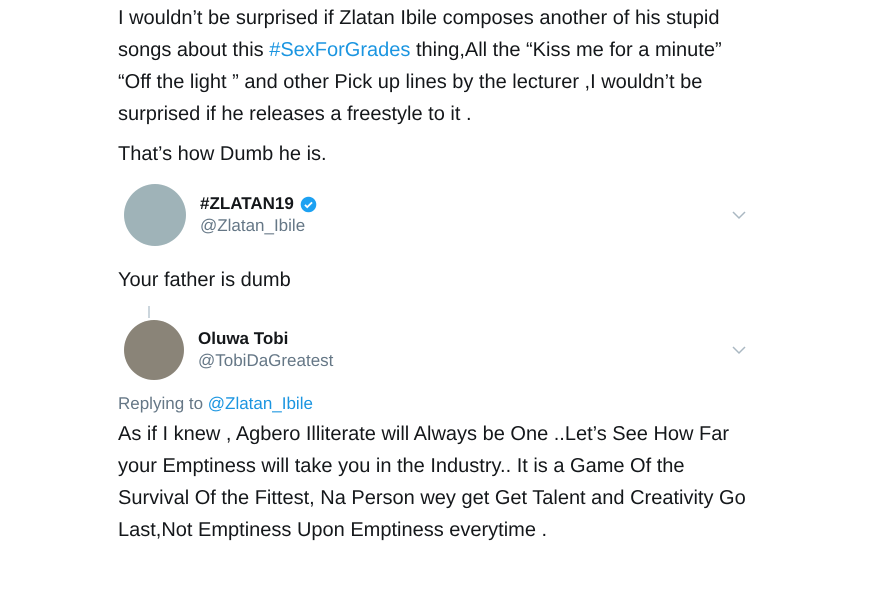  I want to click on tweet-text: I wouldn’t be surprised if Zlatan Ibile composes another of his stupid songs about this #SexForGrades thing,All the “Kiss me for a minute” “Off the light ” and other Pick up lines by the lecturer ,I wouldn’t be surprised if he releases a freestyle to it ., so click(420, 66).